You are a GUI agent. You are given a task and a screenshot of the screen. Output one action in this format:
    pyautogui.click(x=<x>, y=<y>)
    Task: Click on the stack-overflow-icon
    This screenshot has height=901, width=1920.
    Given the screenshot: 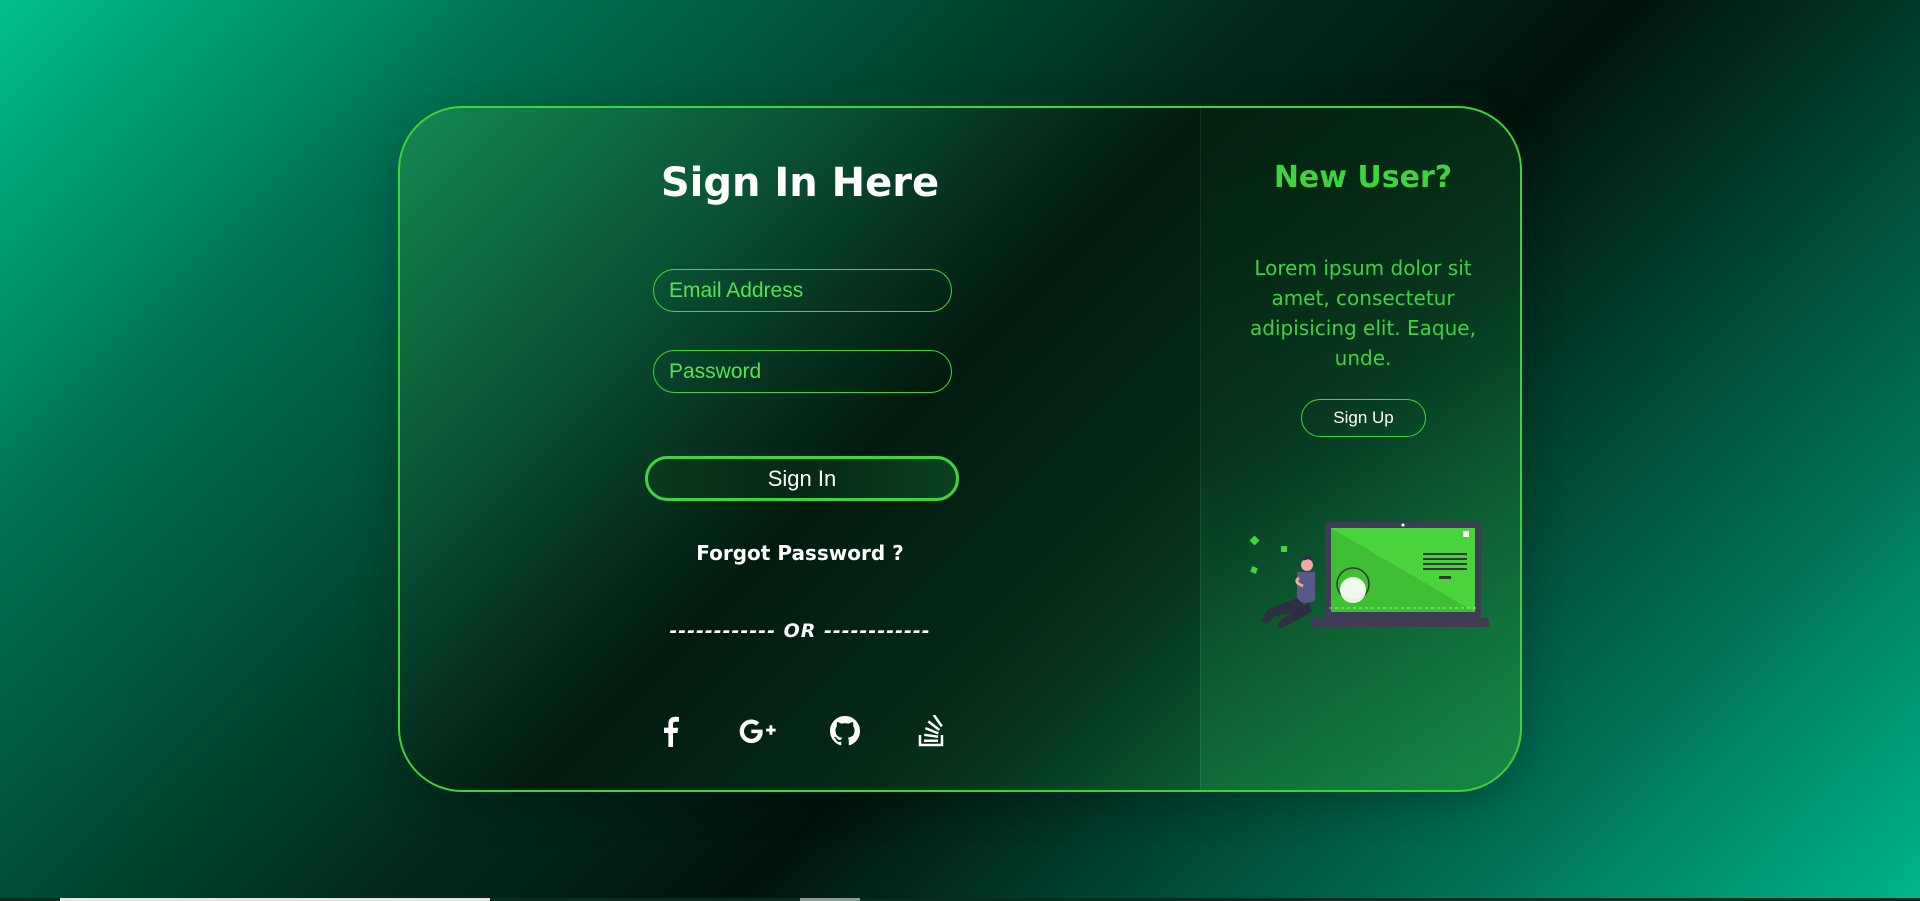 What is the action you would take?
    pyautogui.click(x=932, y=731)
    